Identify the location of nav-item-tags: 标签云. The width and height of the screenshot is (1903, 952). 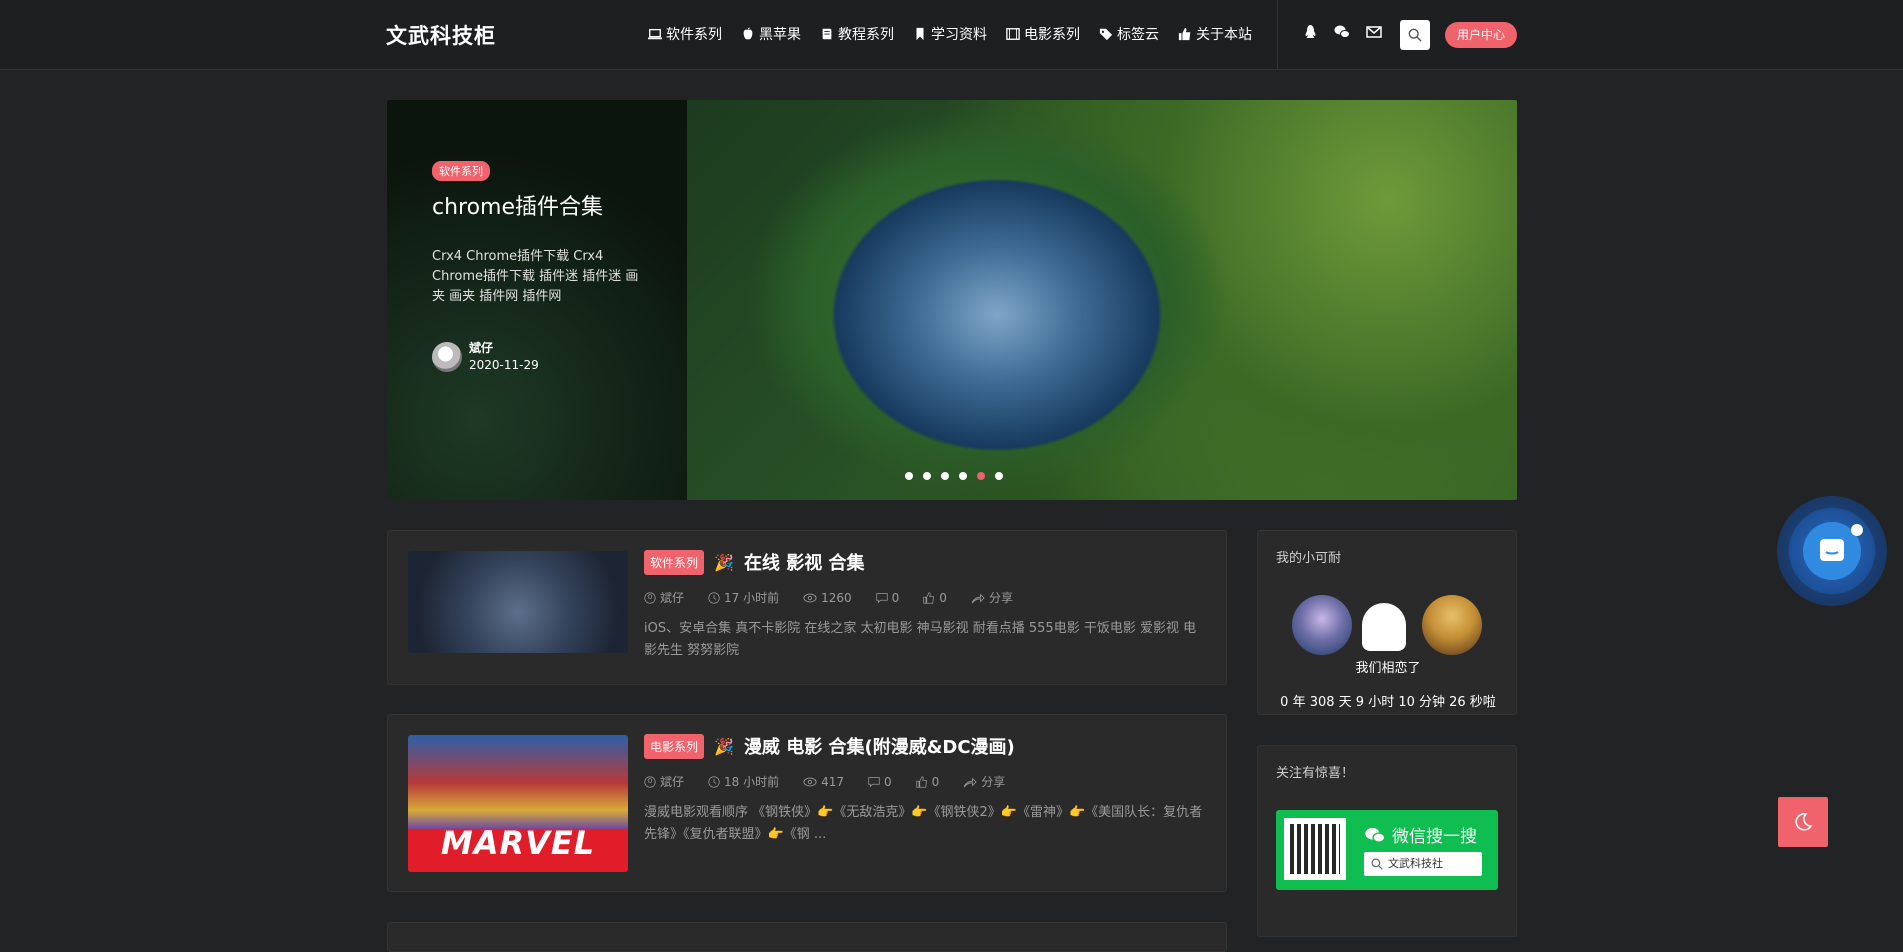
(1129, 34).